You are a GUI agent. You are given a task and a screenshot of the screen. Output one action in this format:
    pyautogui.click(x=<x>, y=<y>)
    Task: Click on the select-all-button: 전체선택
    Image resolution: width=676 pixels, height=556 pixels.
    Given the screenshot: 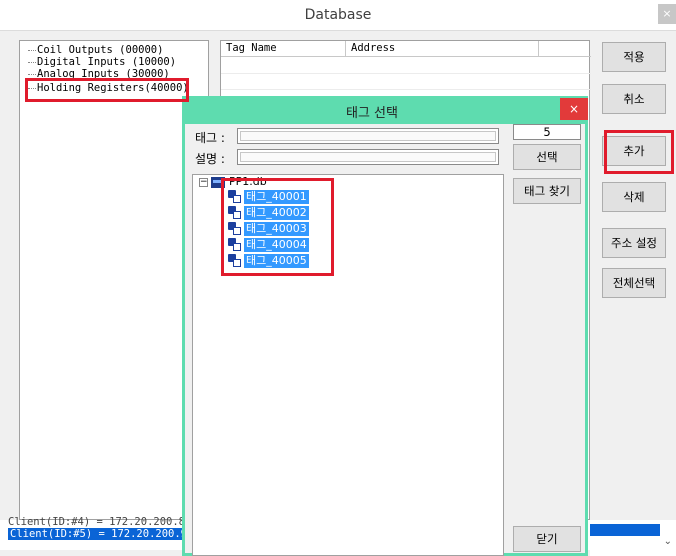 What is the action you would take?
    pyautogui.click(x=634, y=283)
    